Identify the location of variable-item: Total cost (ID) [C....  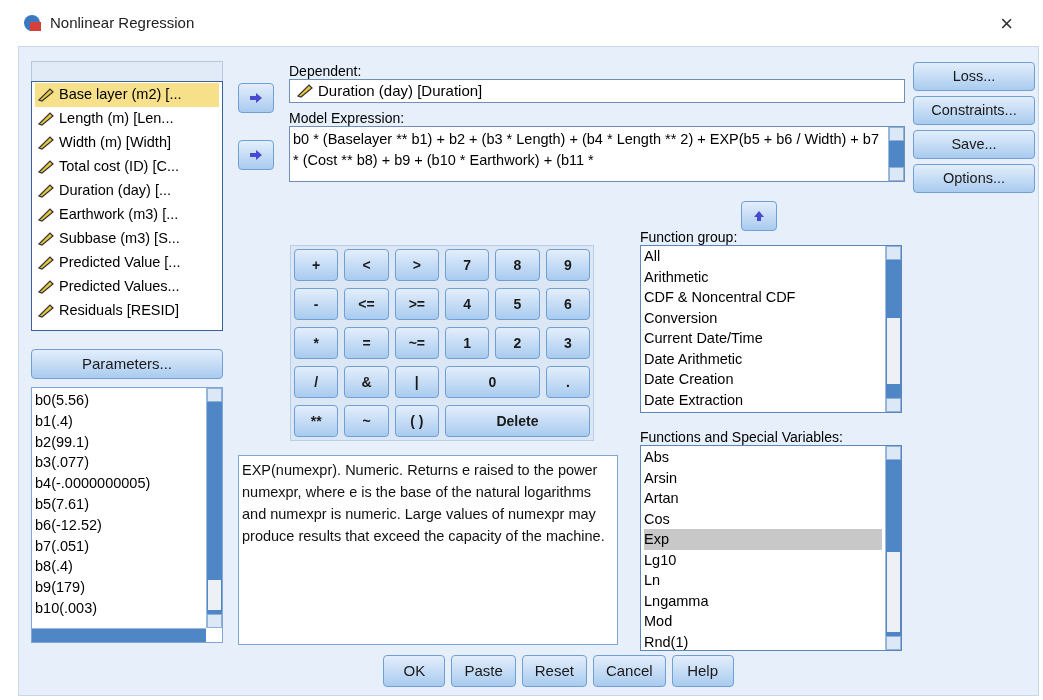
(127, 167).